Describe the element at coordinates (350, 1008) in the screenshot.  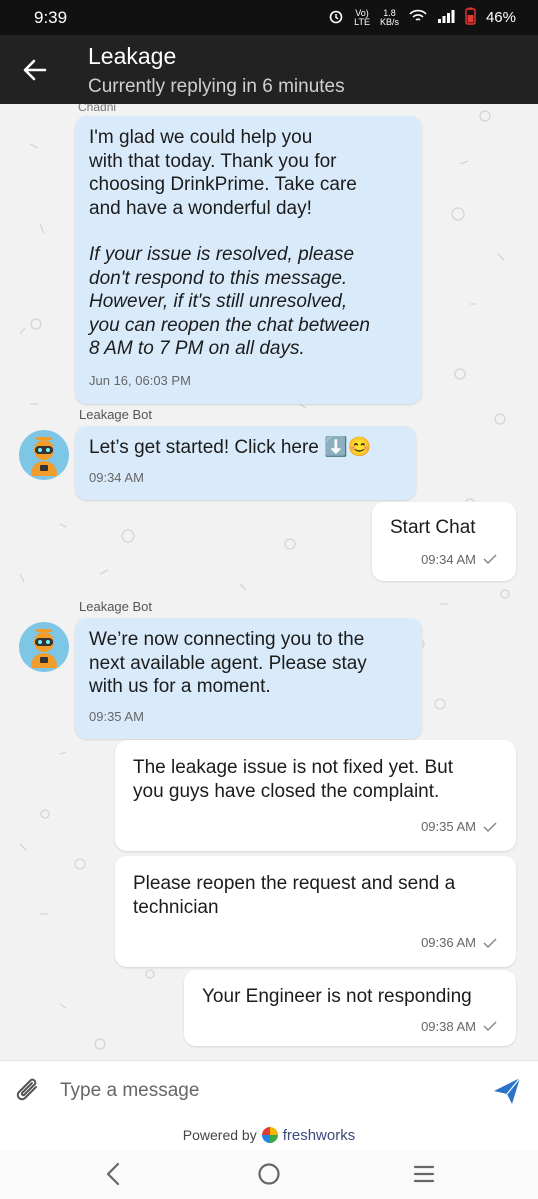
I see `outgoing-message: Your Engineer is not responding 09:38 AM` at that location.